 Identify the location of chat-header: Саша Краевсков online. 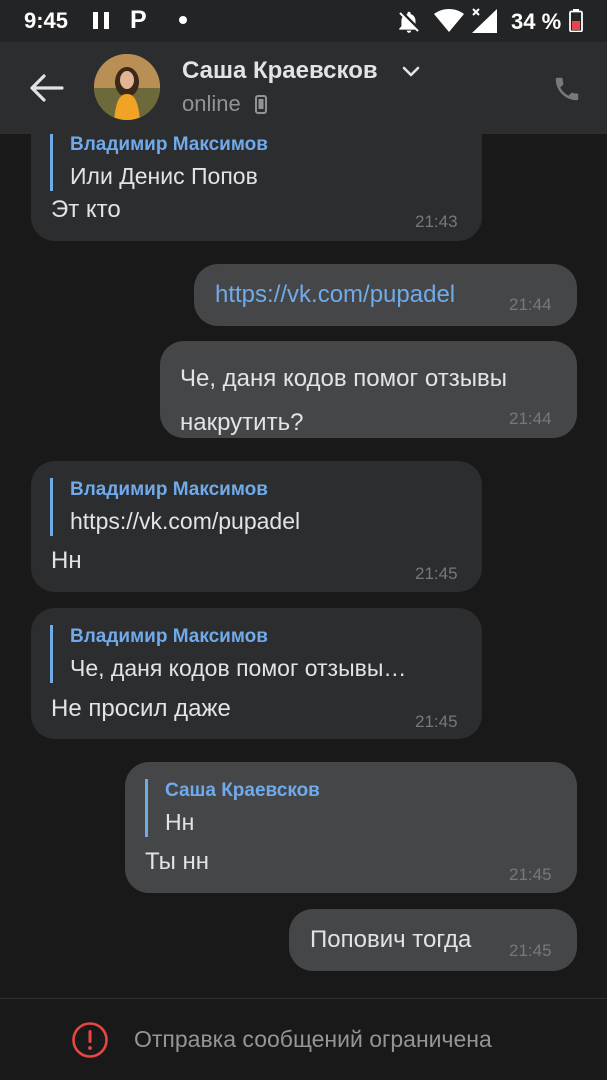
(303, 88).